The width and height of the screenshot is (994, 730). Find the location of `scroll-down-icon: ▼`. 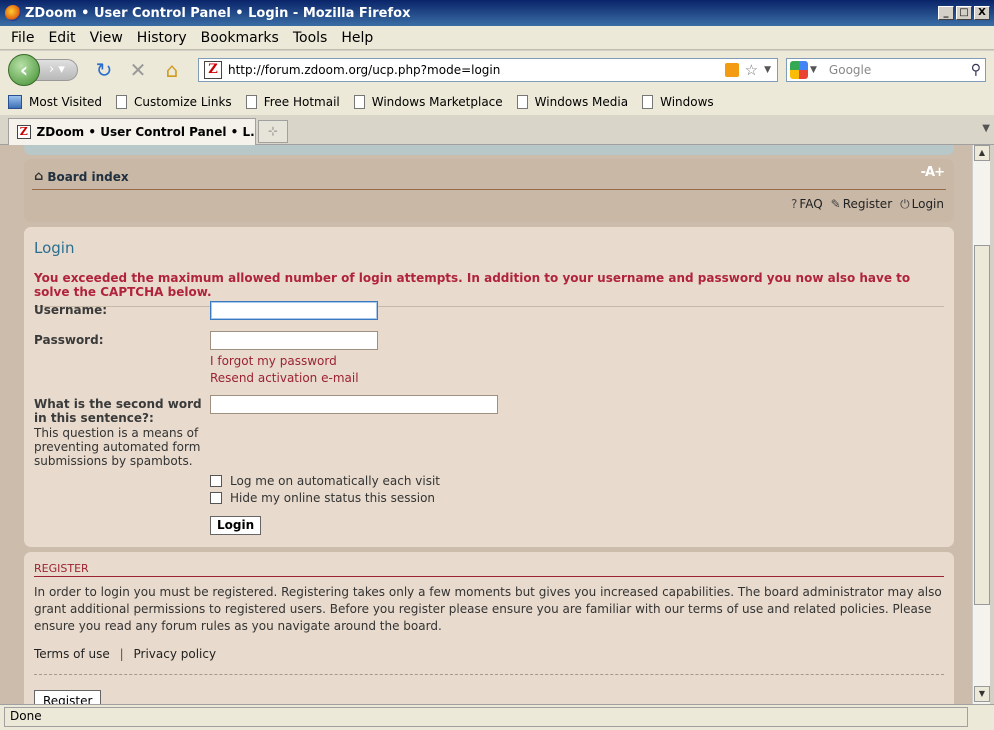

scroll-down-icon: ▼ is located at coordinates (982, 694).